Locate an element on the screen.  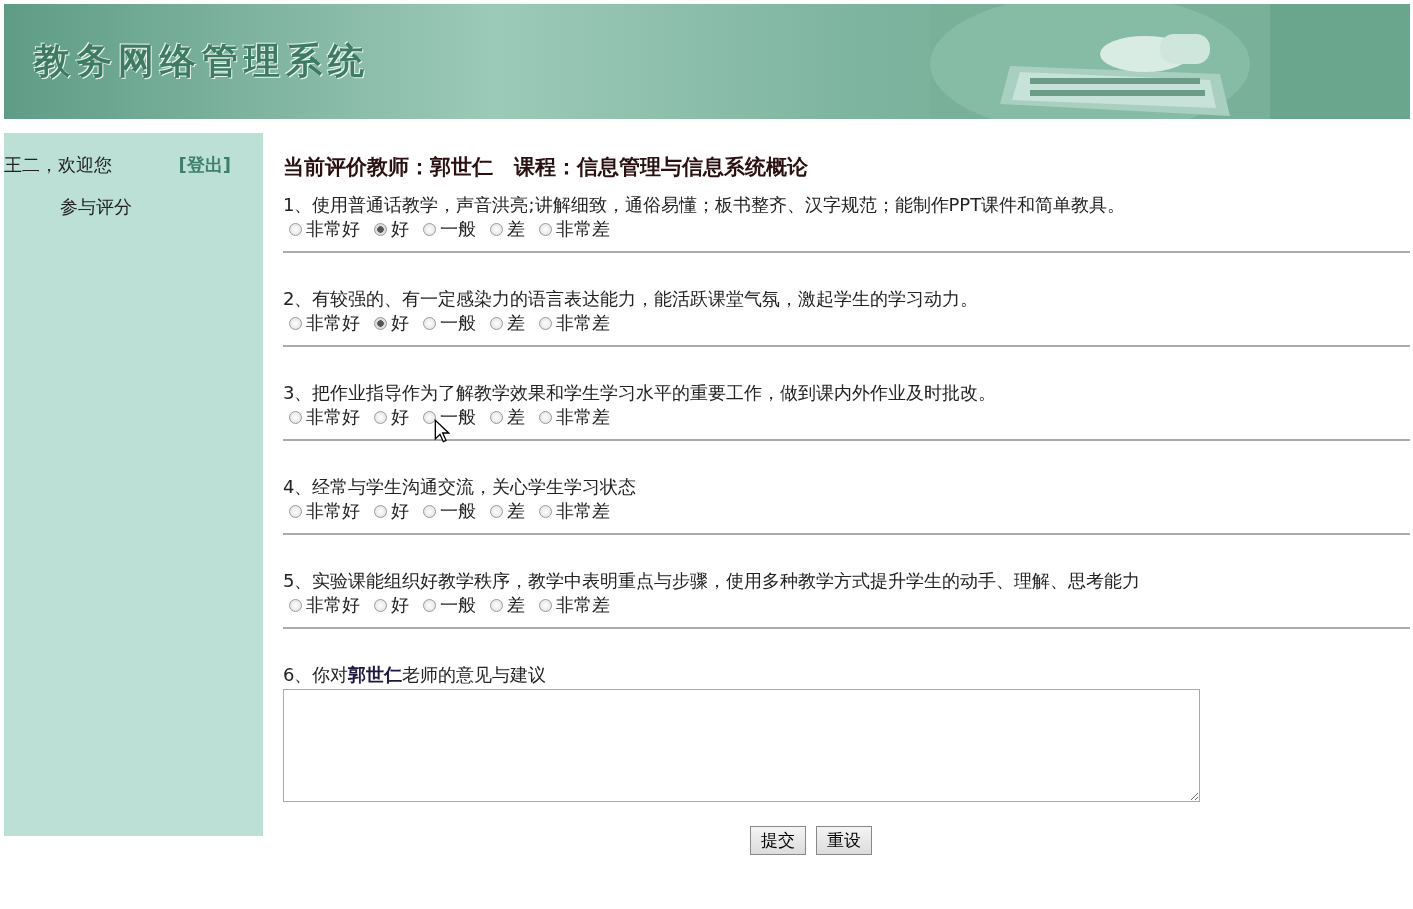
question-text: 1、使用普通话教学，声音洪亮;讲解细致，通俗易懂；板书整齐、汉字规范；能制作PPT课件和简单教具。 is located at coordinates (705, 205).